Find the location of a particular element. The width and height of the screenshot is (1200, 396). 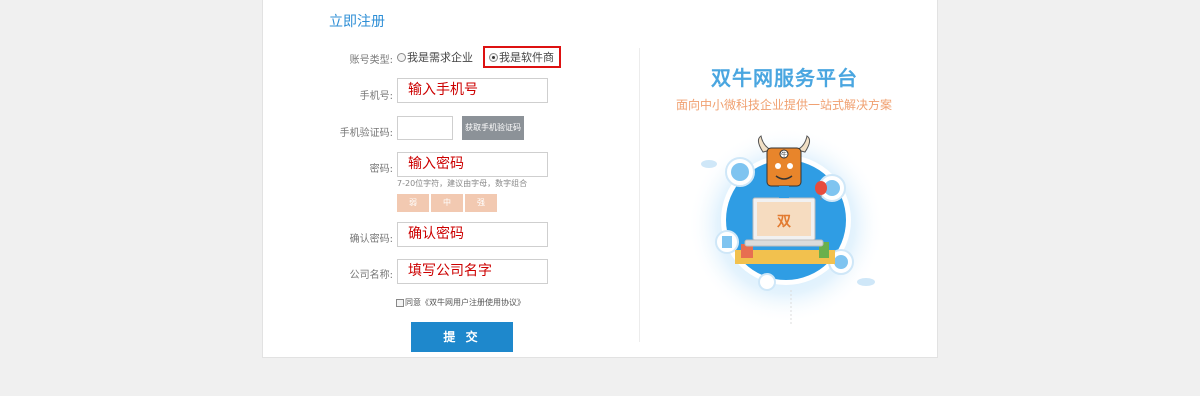

orbit-document-icon is located at coordinates (727, 242).